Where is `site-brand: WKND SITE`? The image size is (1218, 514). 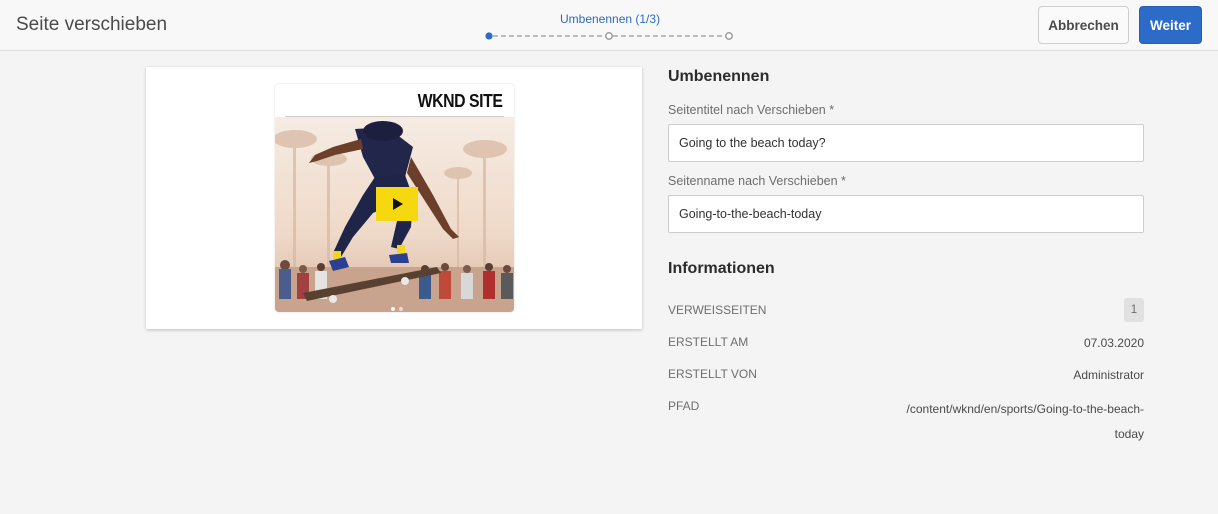
site-brand: WKND SITE is located at coordinates (459, 101).